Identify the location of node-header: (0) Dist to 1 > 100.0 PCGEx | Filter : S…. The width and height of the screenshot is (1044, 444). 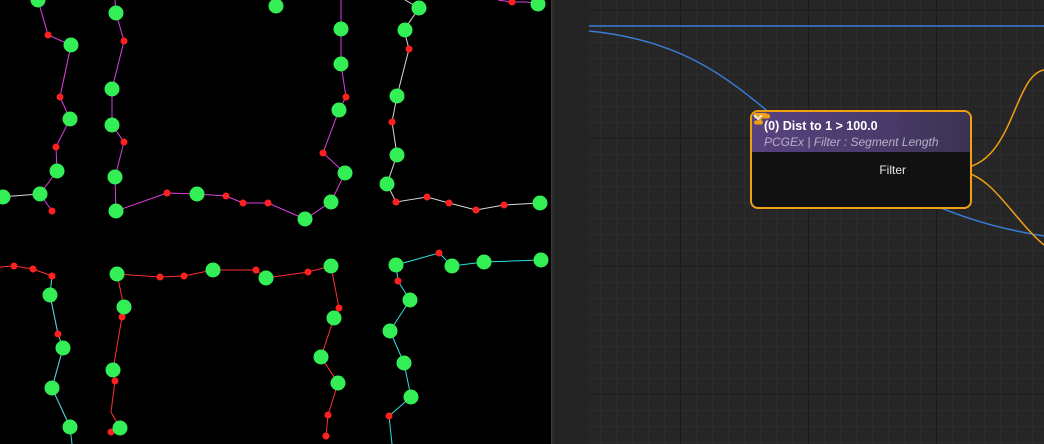
(861, 132).